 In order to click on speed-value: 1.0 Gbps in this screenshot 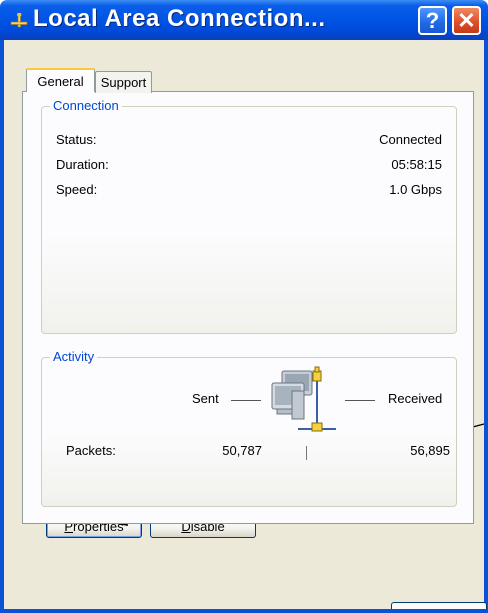, I will do `click(415, 189)`.